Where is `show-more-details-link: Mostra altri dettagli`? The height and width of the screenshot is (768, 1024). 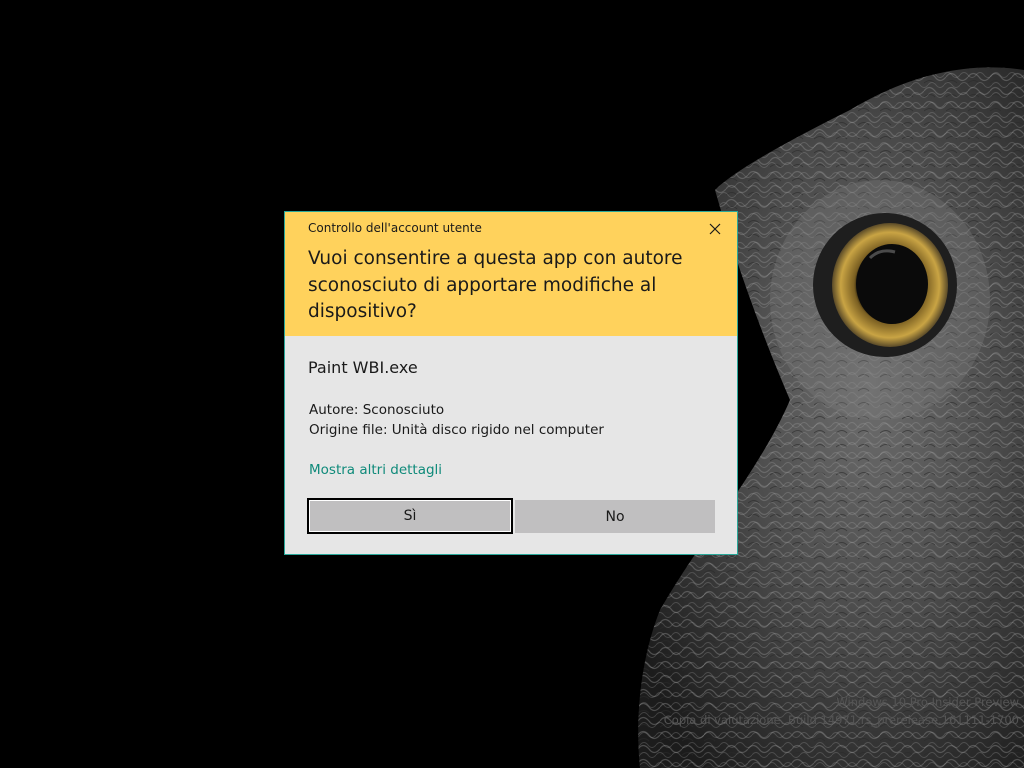
show-more-details-link: Mostra altri dettagli is located at coordinates (375, 470).